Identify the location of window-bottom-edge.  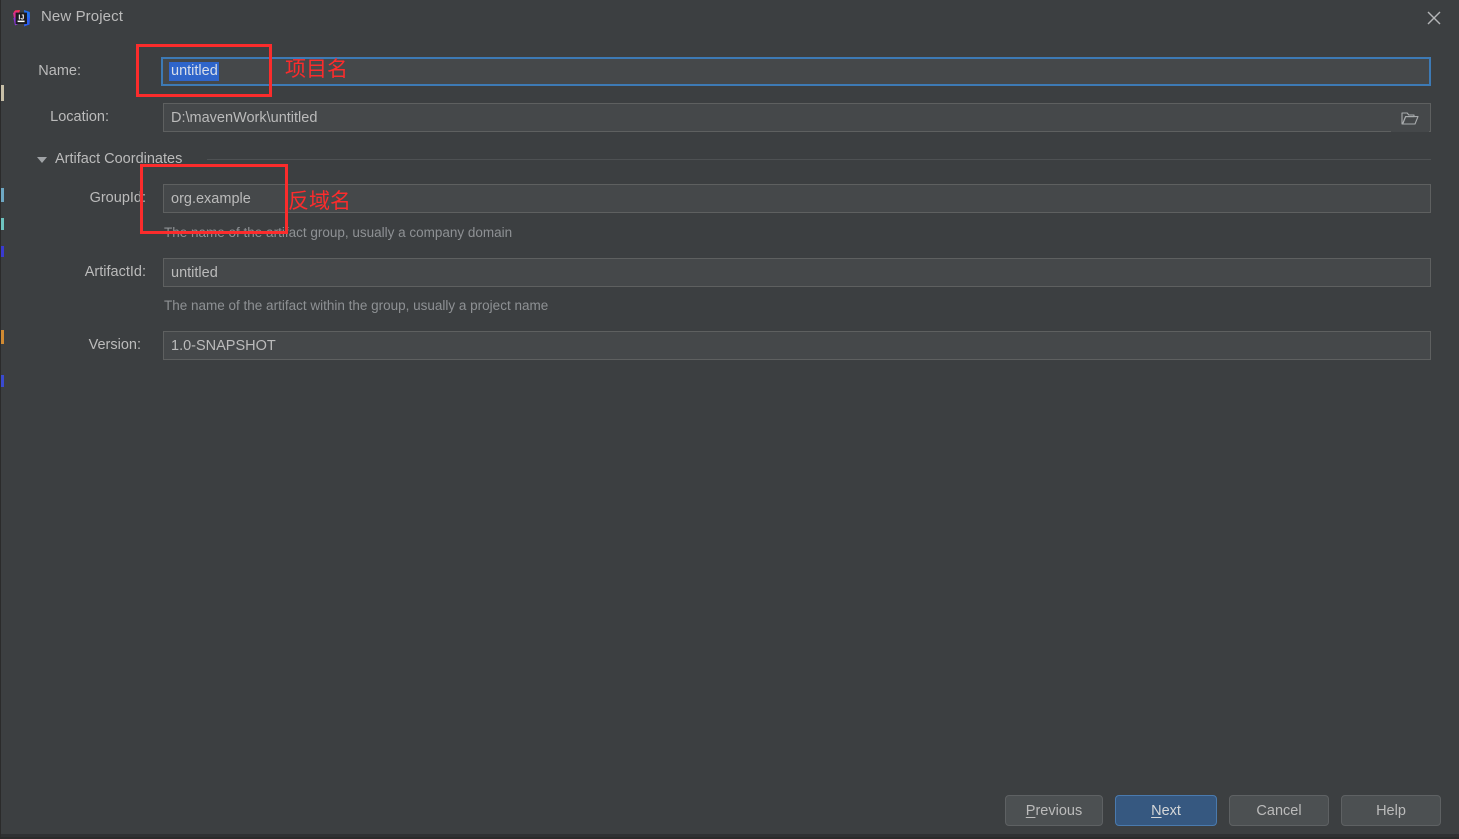
(730, 835).